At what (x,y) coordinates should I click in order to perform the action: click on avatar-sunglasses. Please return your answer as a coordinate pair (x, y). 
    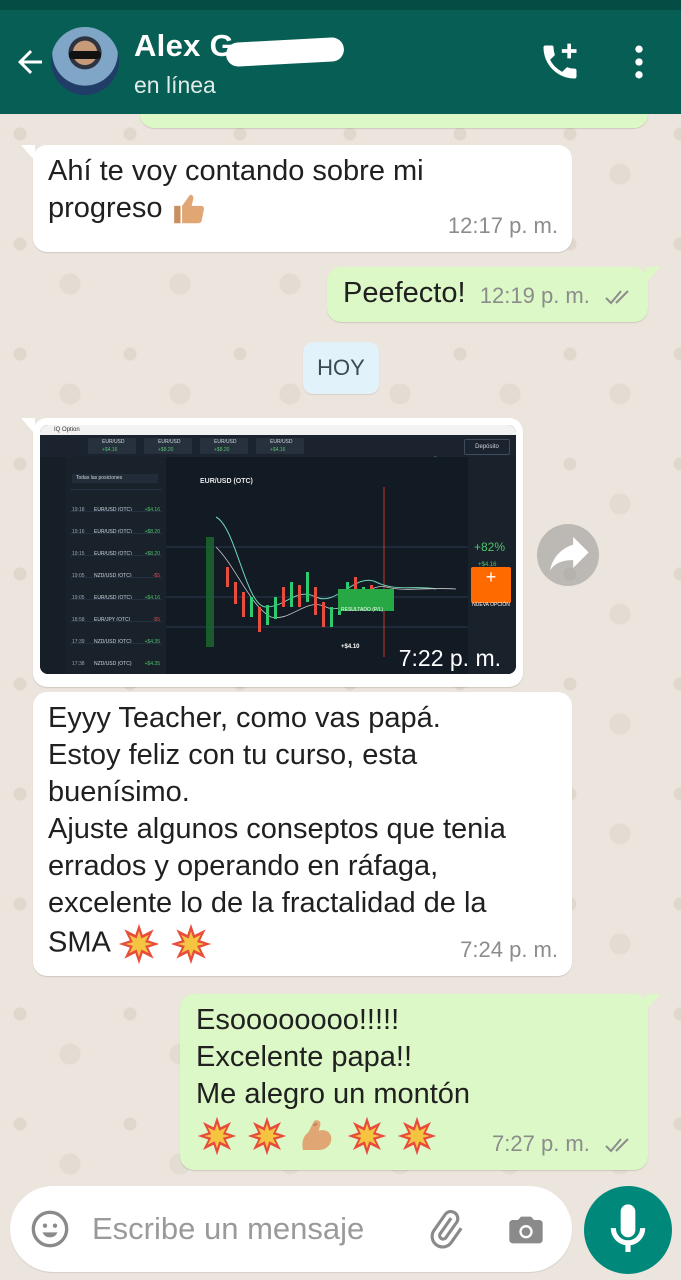
    Looking at the image, I should click on (85, 55).